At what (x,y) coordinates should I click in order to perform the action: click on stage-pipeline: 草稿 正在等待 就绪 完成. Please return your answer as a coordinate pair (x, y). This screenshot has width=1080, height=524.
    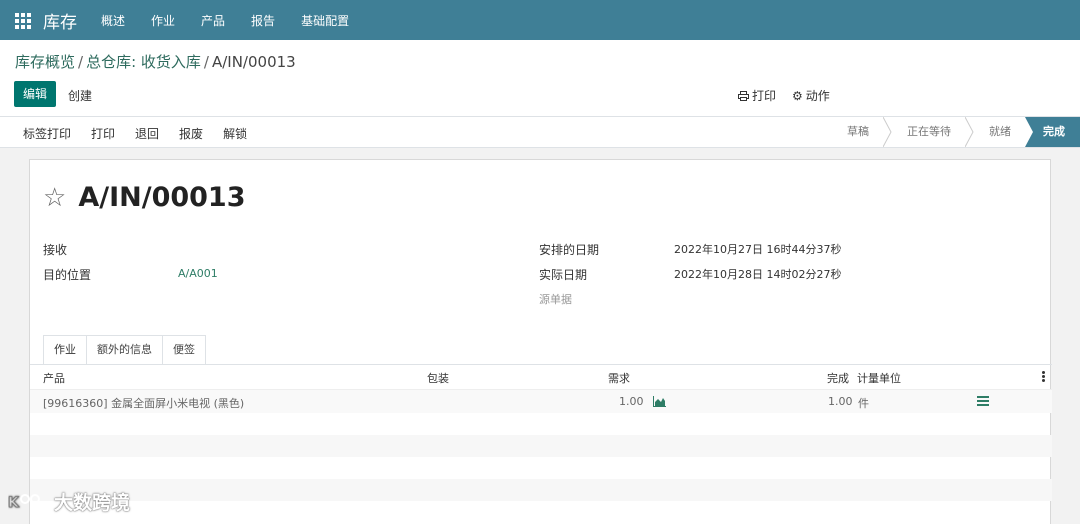
    Looking at the image, I should click on (956, 132).